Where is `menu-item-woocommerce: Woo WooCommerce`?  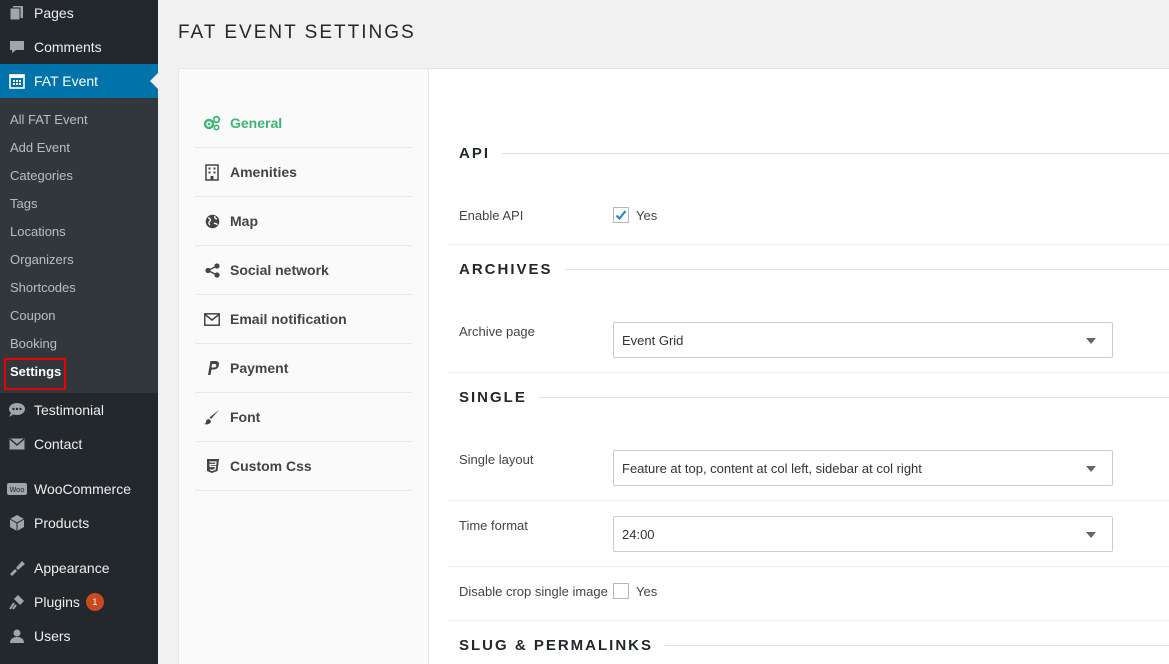
menu-item-woocommerce: Woo WooCommerce is located at coordinates (79, 489).